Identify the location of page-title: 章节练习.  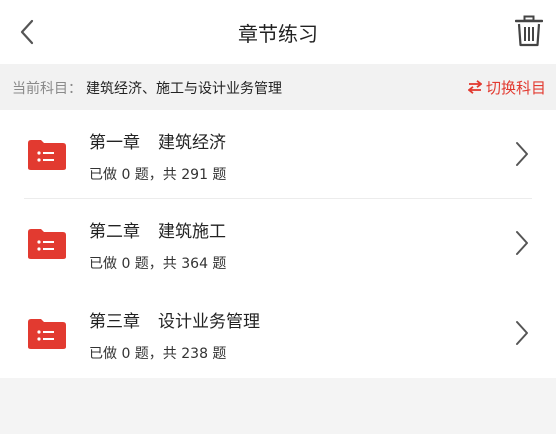
(278, 34).